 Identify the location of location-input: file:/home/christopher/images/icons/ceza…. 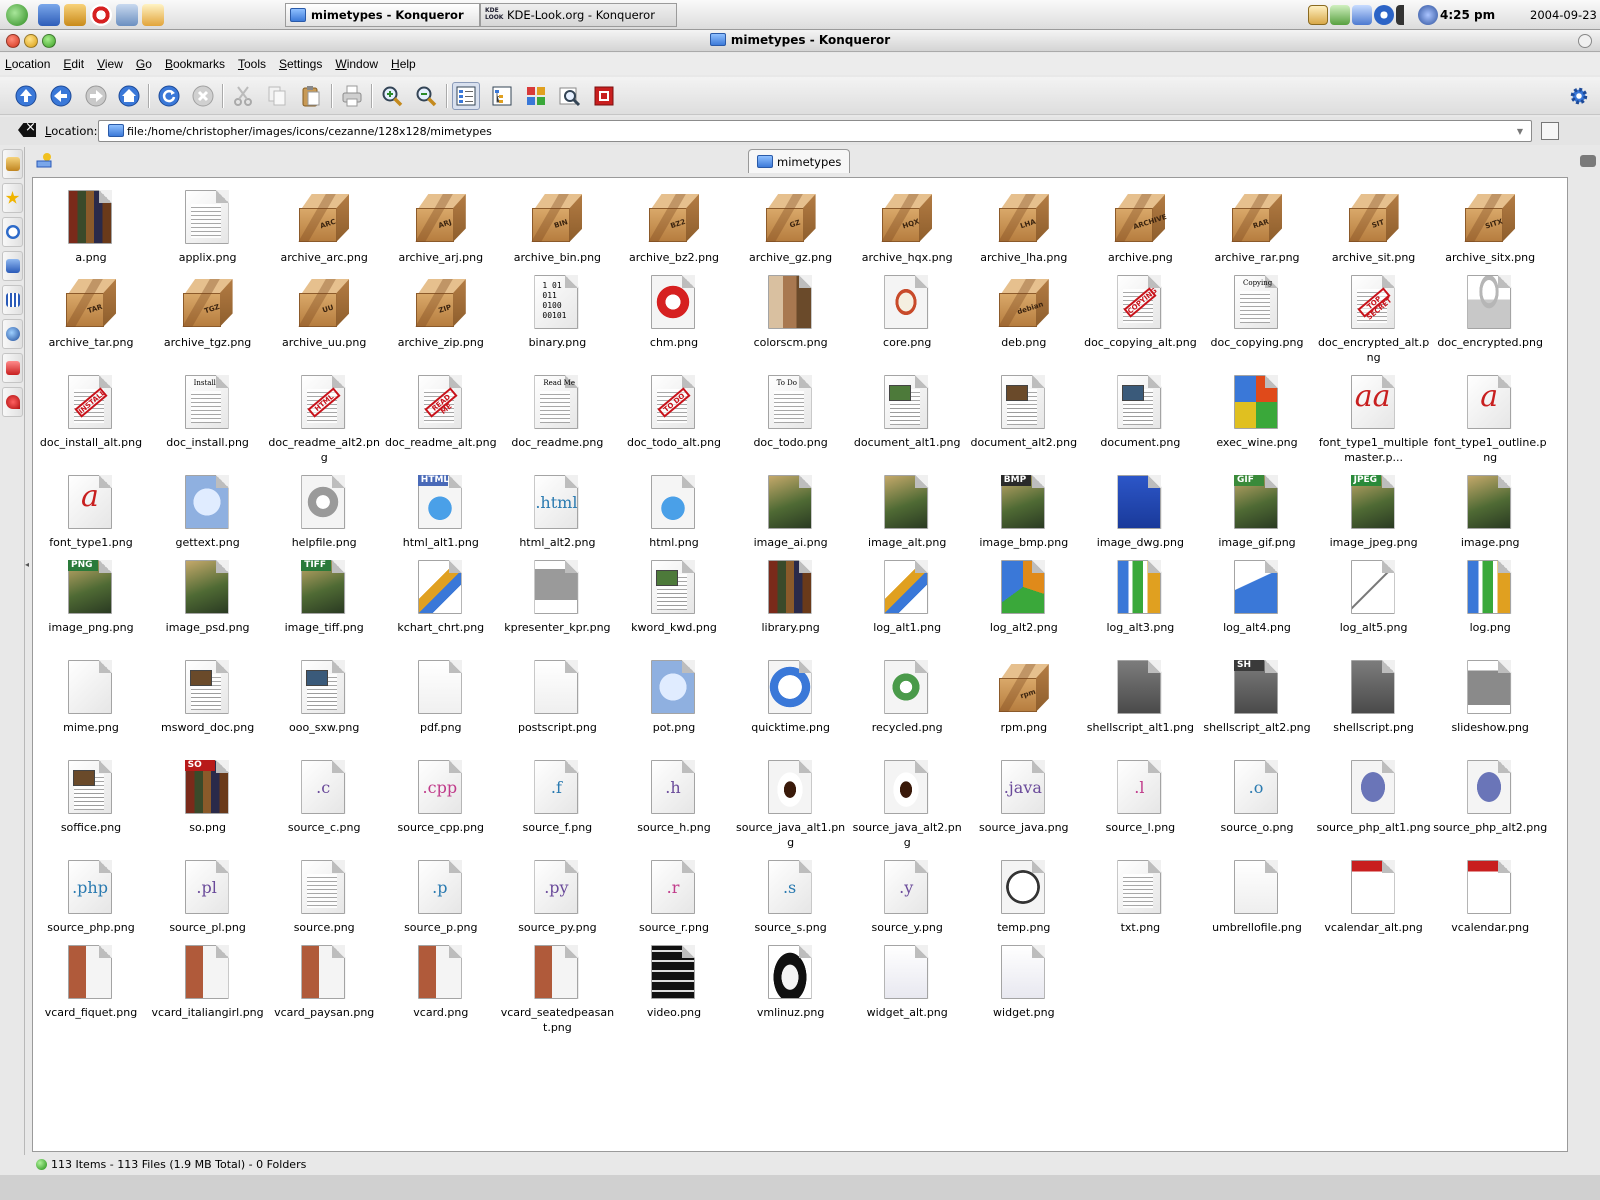
(815, 131).